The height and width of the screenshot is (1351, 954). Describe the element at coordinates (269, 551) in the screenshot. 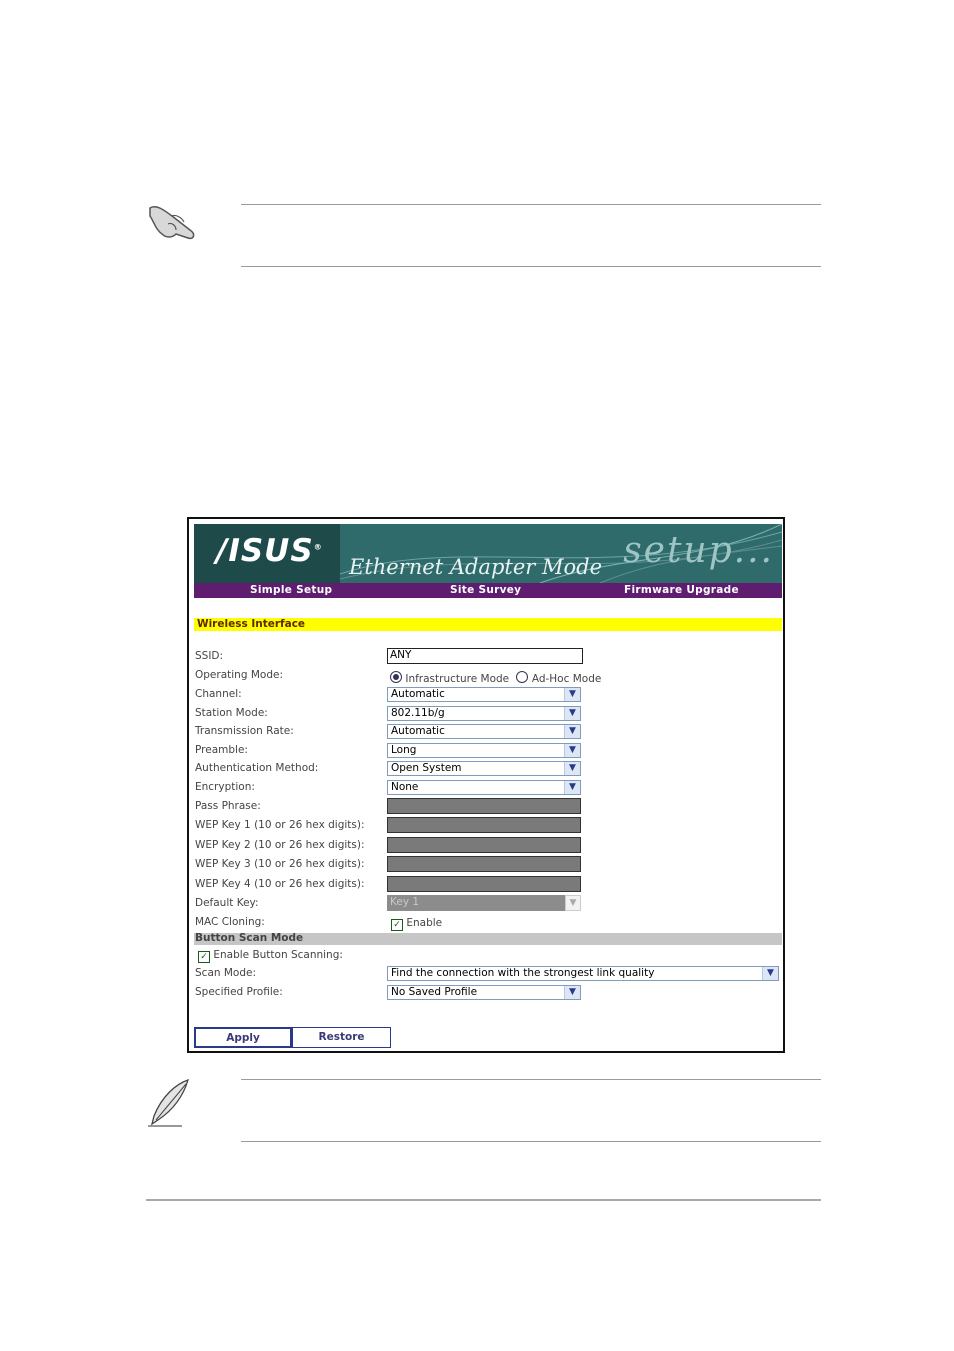

I see `asus-logo: /ISUS®` at that location.